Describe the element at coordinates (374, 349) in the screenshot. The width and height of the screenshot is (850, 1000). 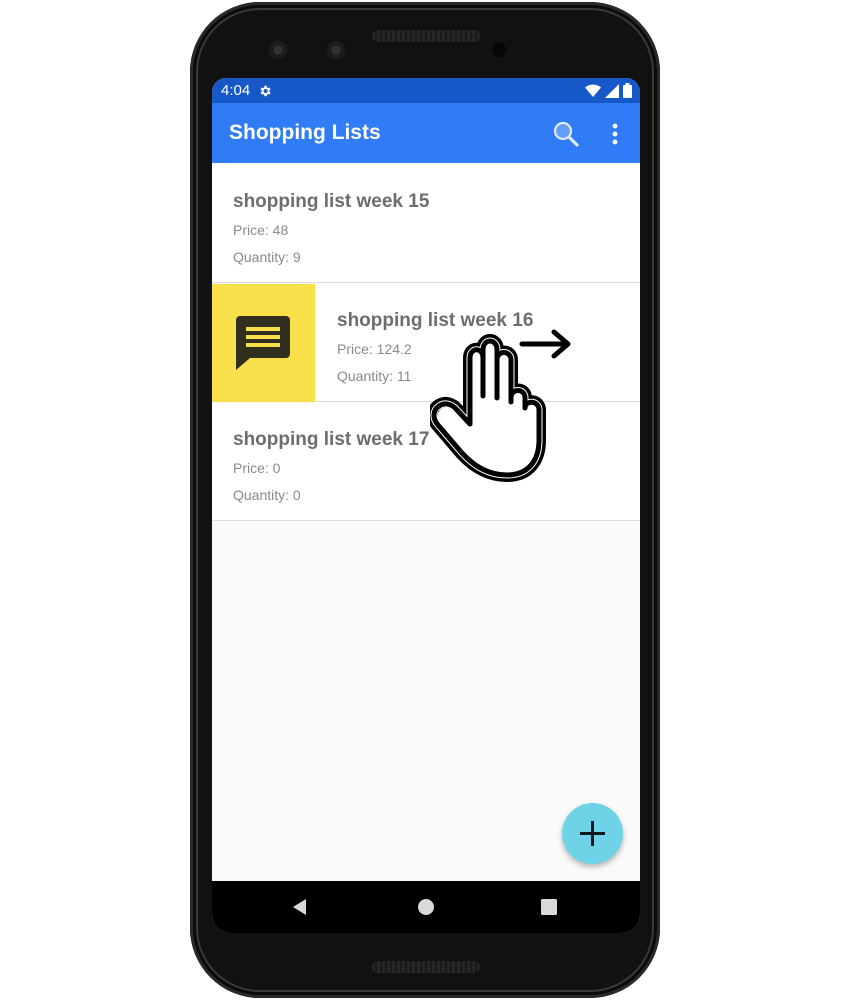
I see `list-item-price: Price: 124.2` at that location.